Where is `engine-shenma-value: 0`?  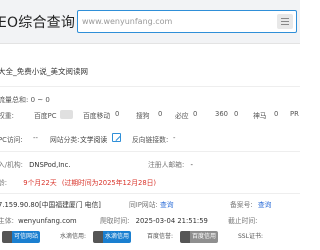
engine-shenma-value: 0 is located at coordinates (276, 114).